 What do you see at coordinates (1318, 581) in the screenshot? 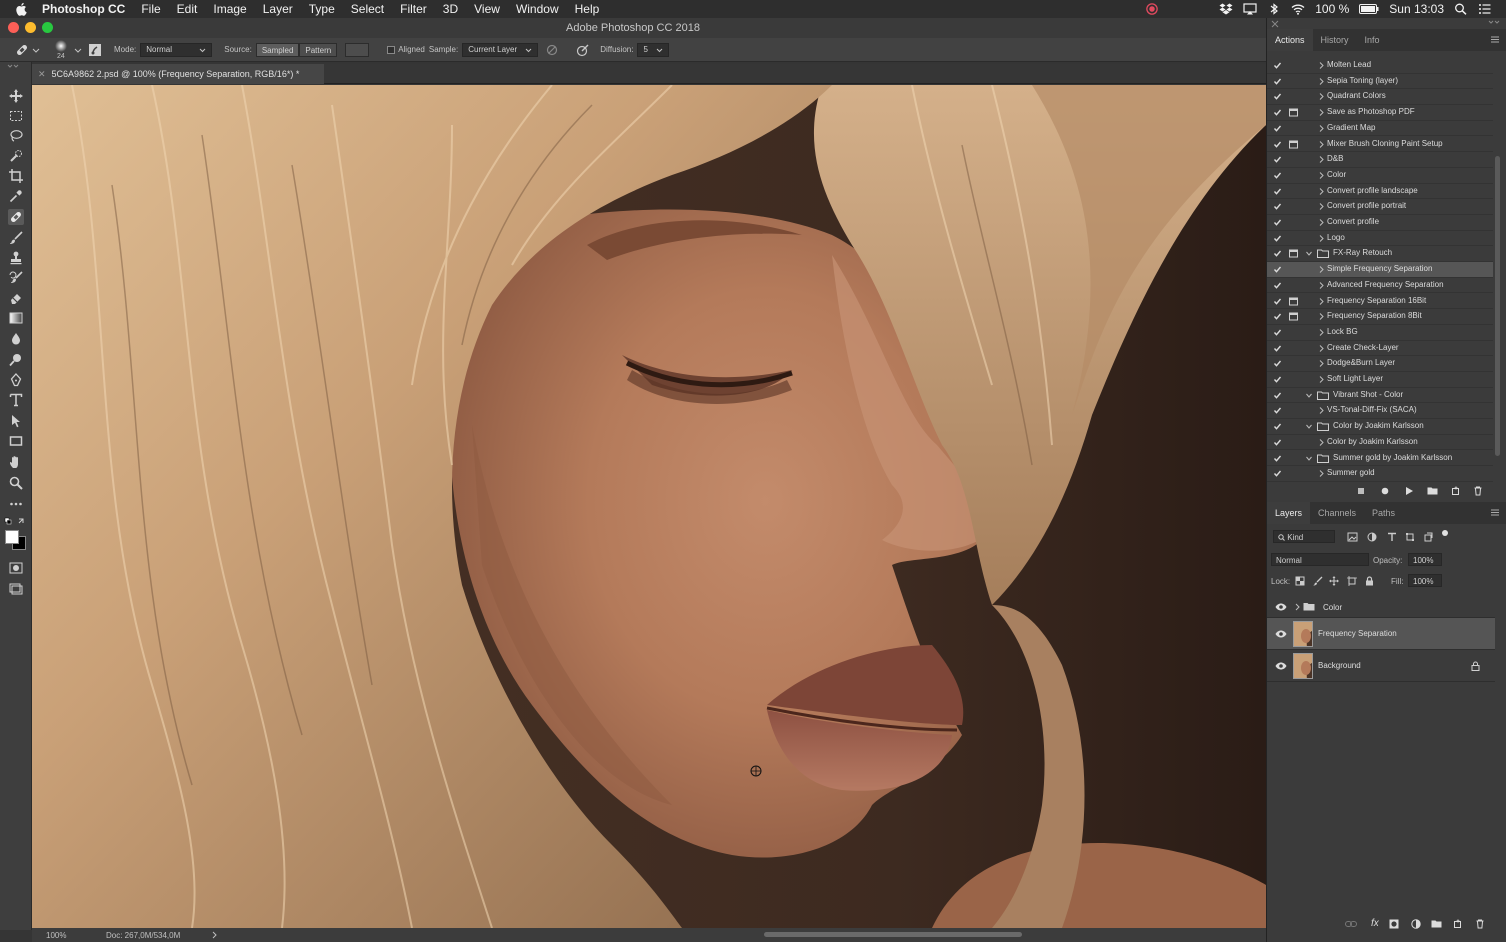
I see `lock-image-pixels-icon` at bounding box center [1318, 581].